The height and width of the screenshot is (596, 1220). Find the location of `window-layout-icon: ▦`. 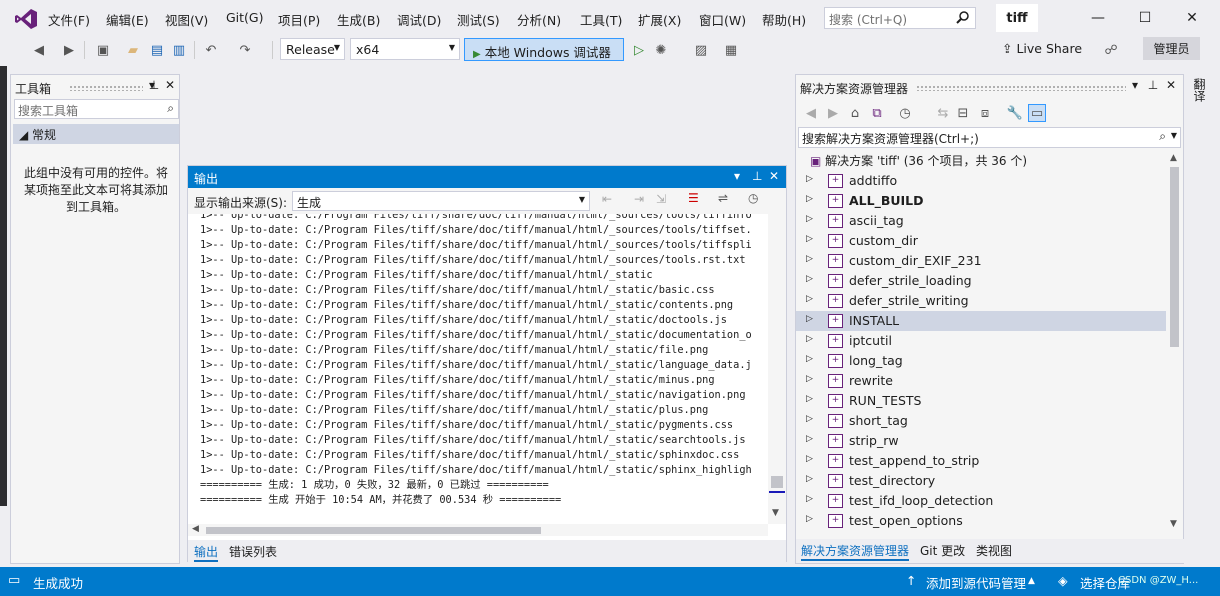

window-layout-icon: ▦ is located at coordinates (731, 50).